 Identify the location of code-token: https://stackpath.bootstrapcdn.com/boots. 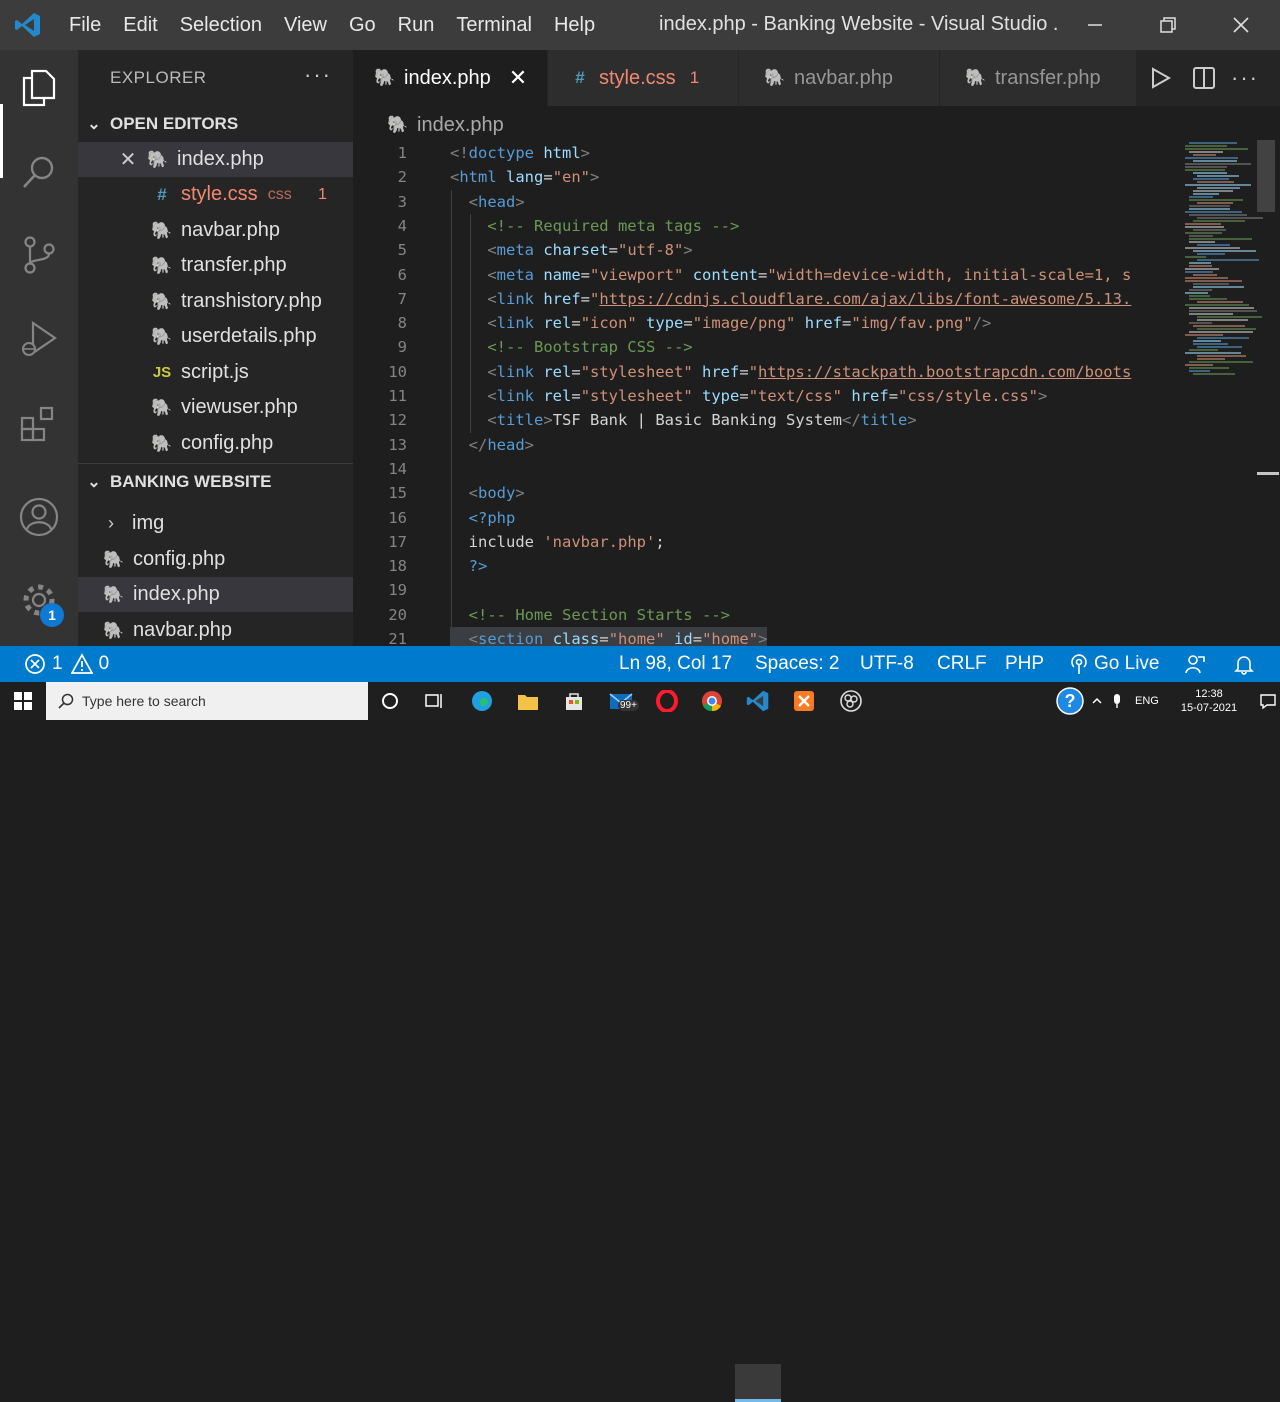
(945, 371).